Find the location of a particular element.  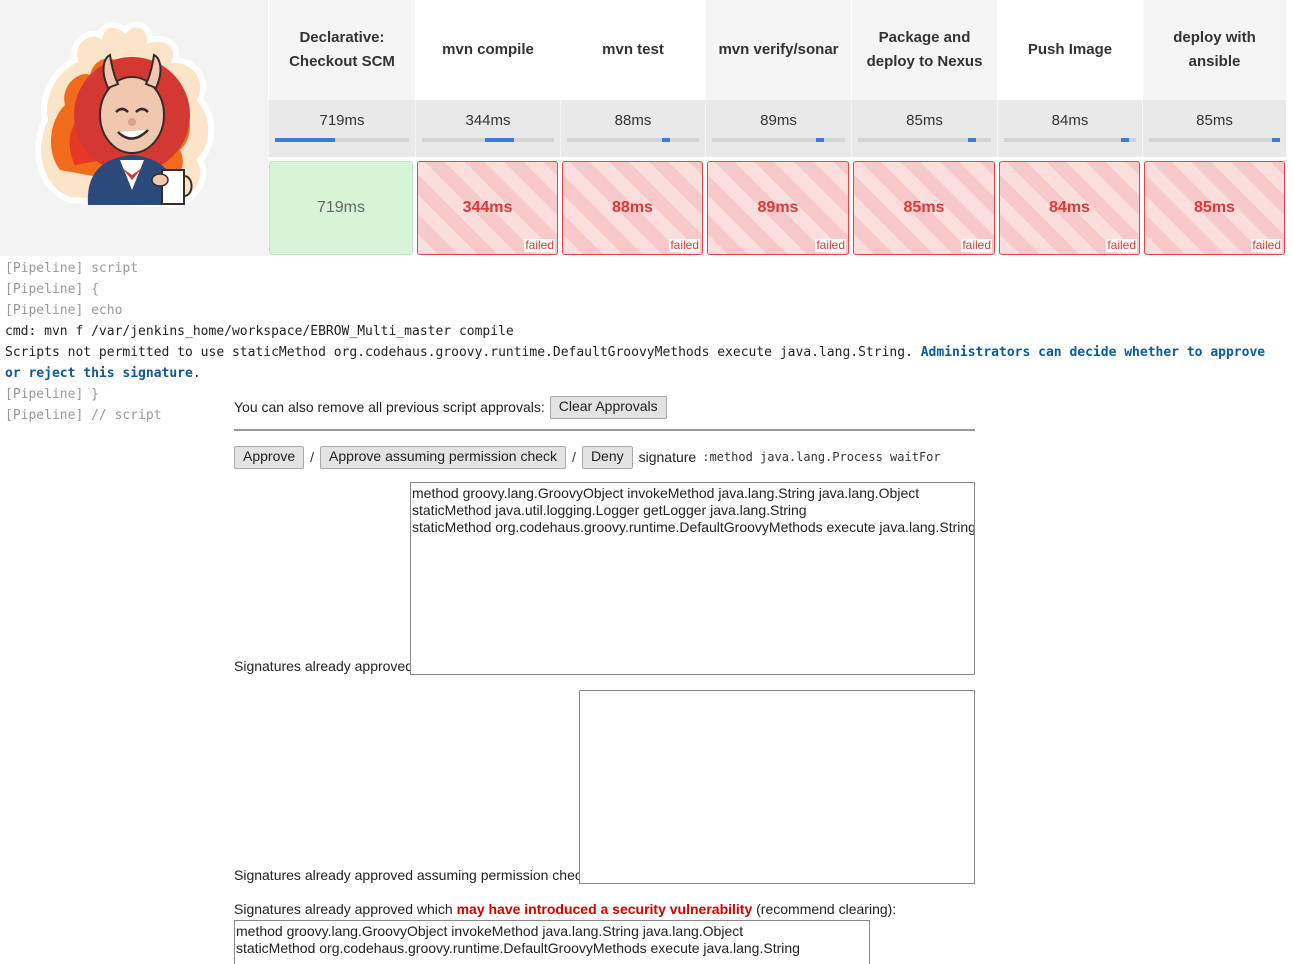

stage-header-checkout-scm: Declarative: Checkout SCM is located at coordinates (341, 50).